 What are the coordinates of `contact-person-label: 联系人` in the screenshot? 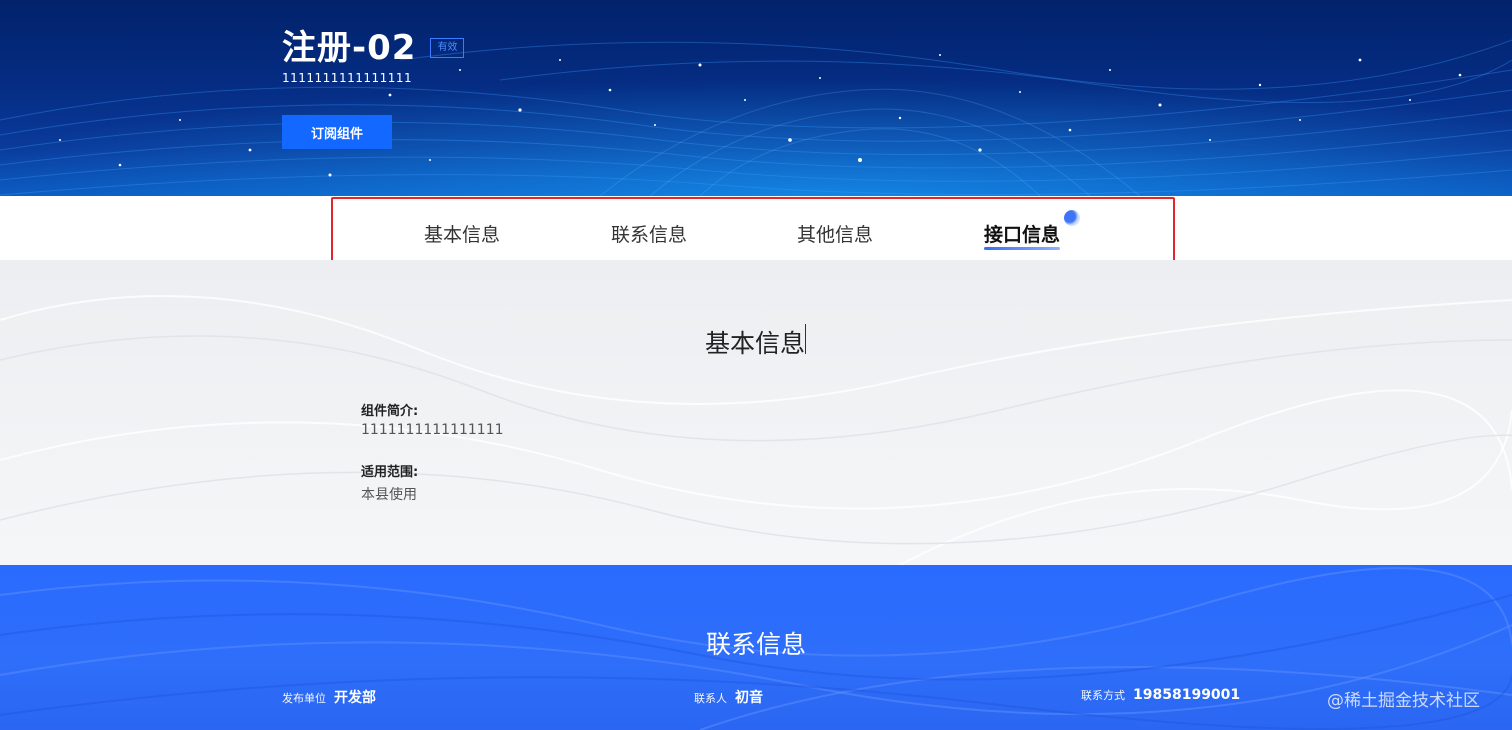 It's located at (710, 698).